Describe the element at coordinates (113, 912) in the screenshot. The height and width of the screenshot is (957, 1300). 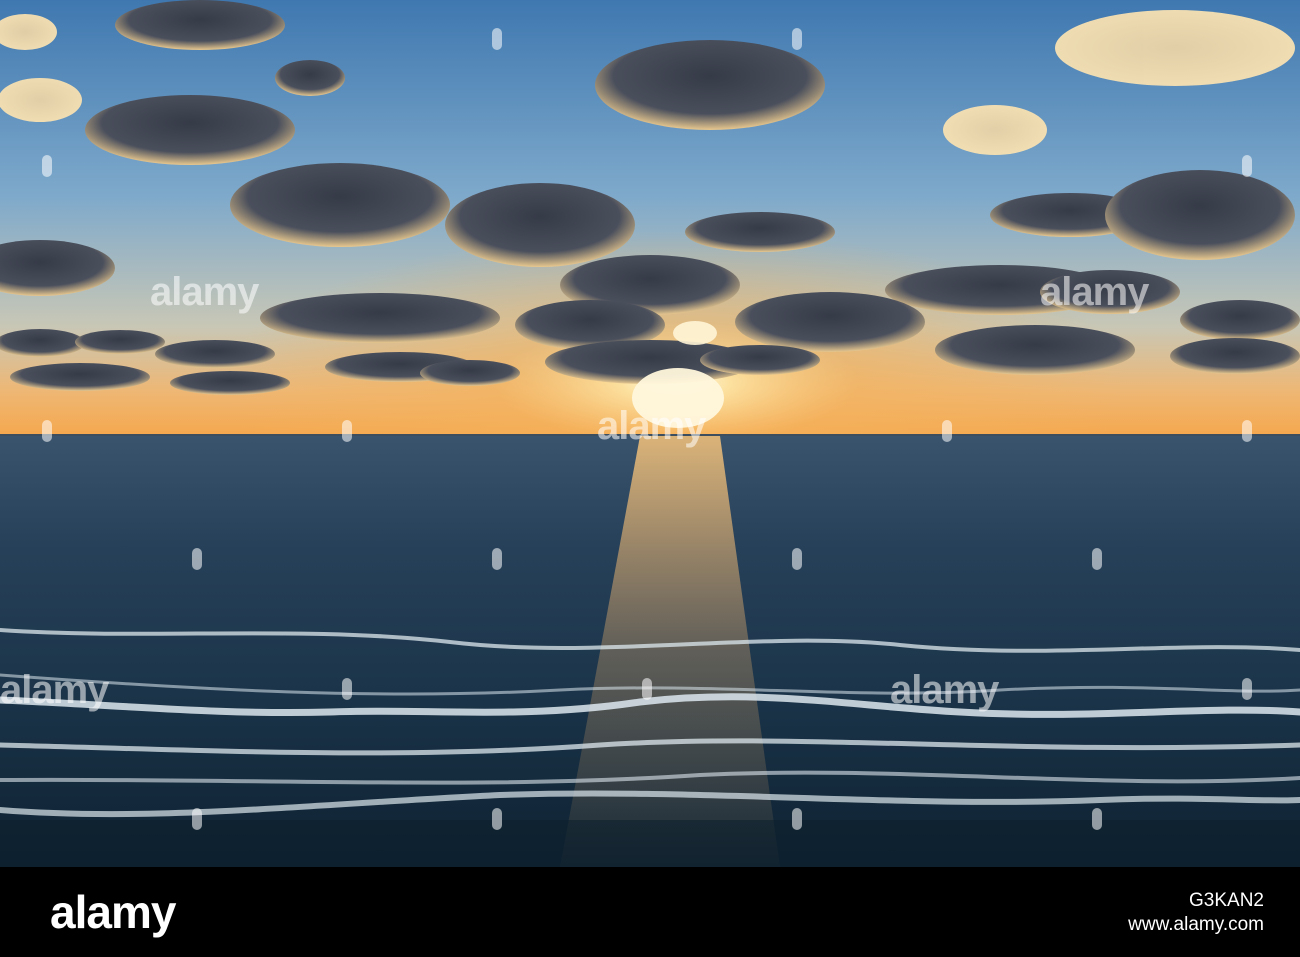
I see `alamy-logo: alamy` at that location.